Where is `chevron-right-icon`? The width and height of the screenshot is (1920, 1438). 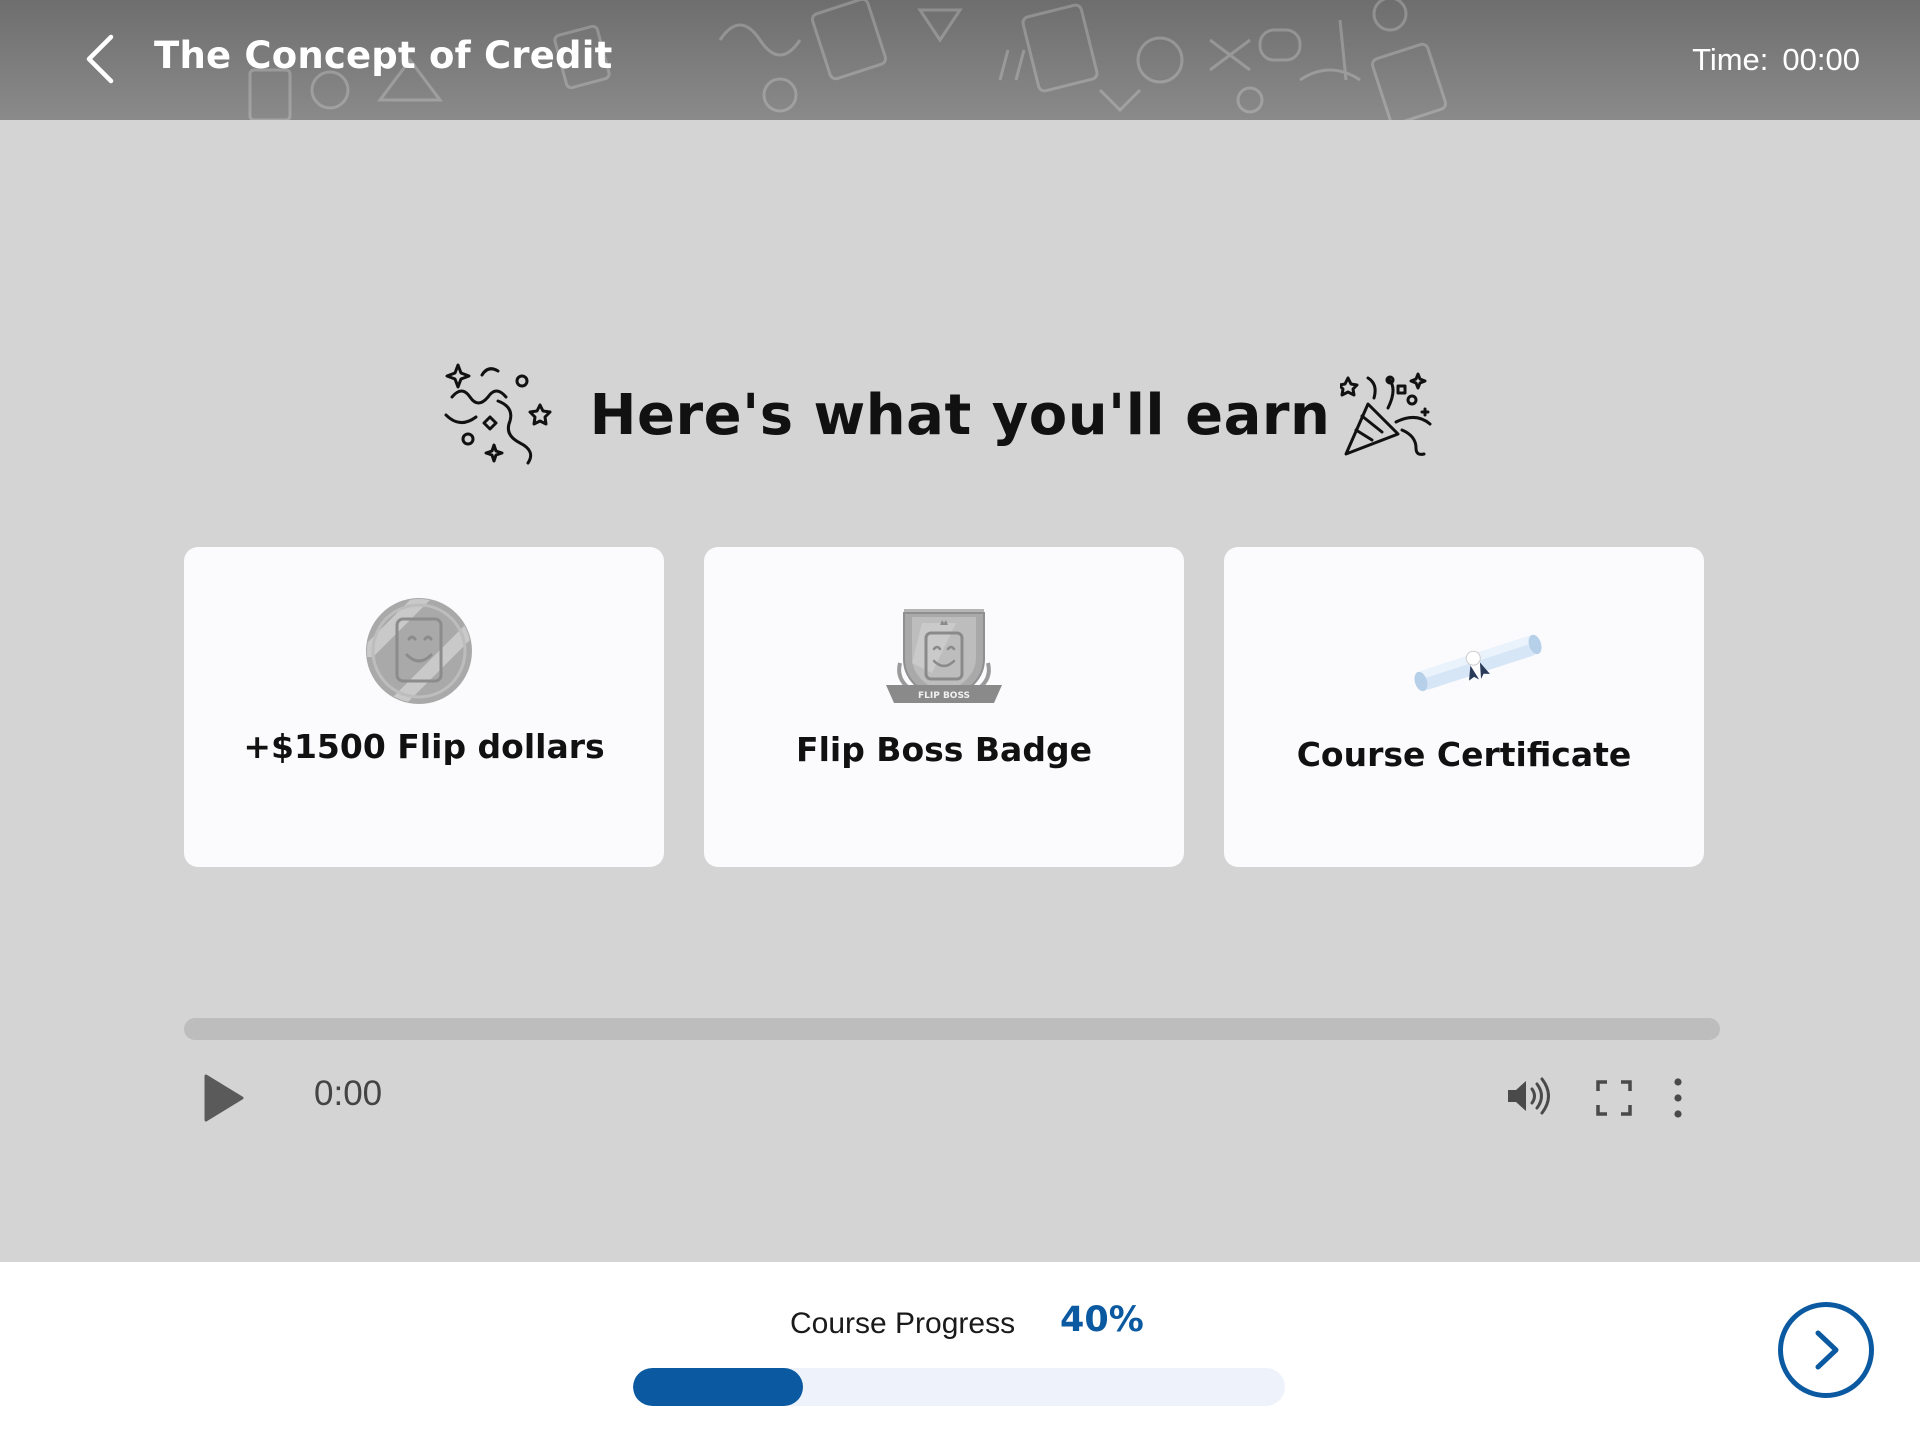 chevron-right-icon is located at coordinates (1827, 1350).